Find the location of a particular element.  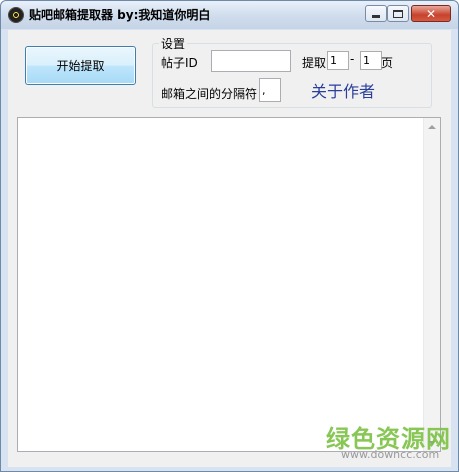

post-id-input is located at coordinates (251, 61).